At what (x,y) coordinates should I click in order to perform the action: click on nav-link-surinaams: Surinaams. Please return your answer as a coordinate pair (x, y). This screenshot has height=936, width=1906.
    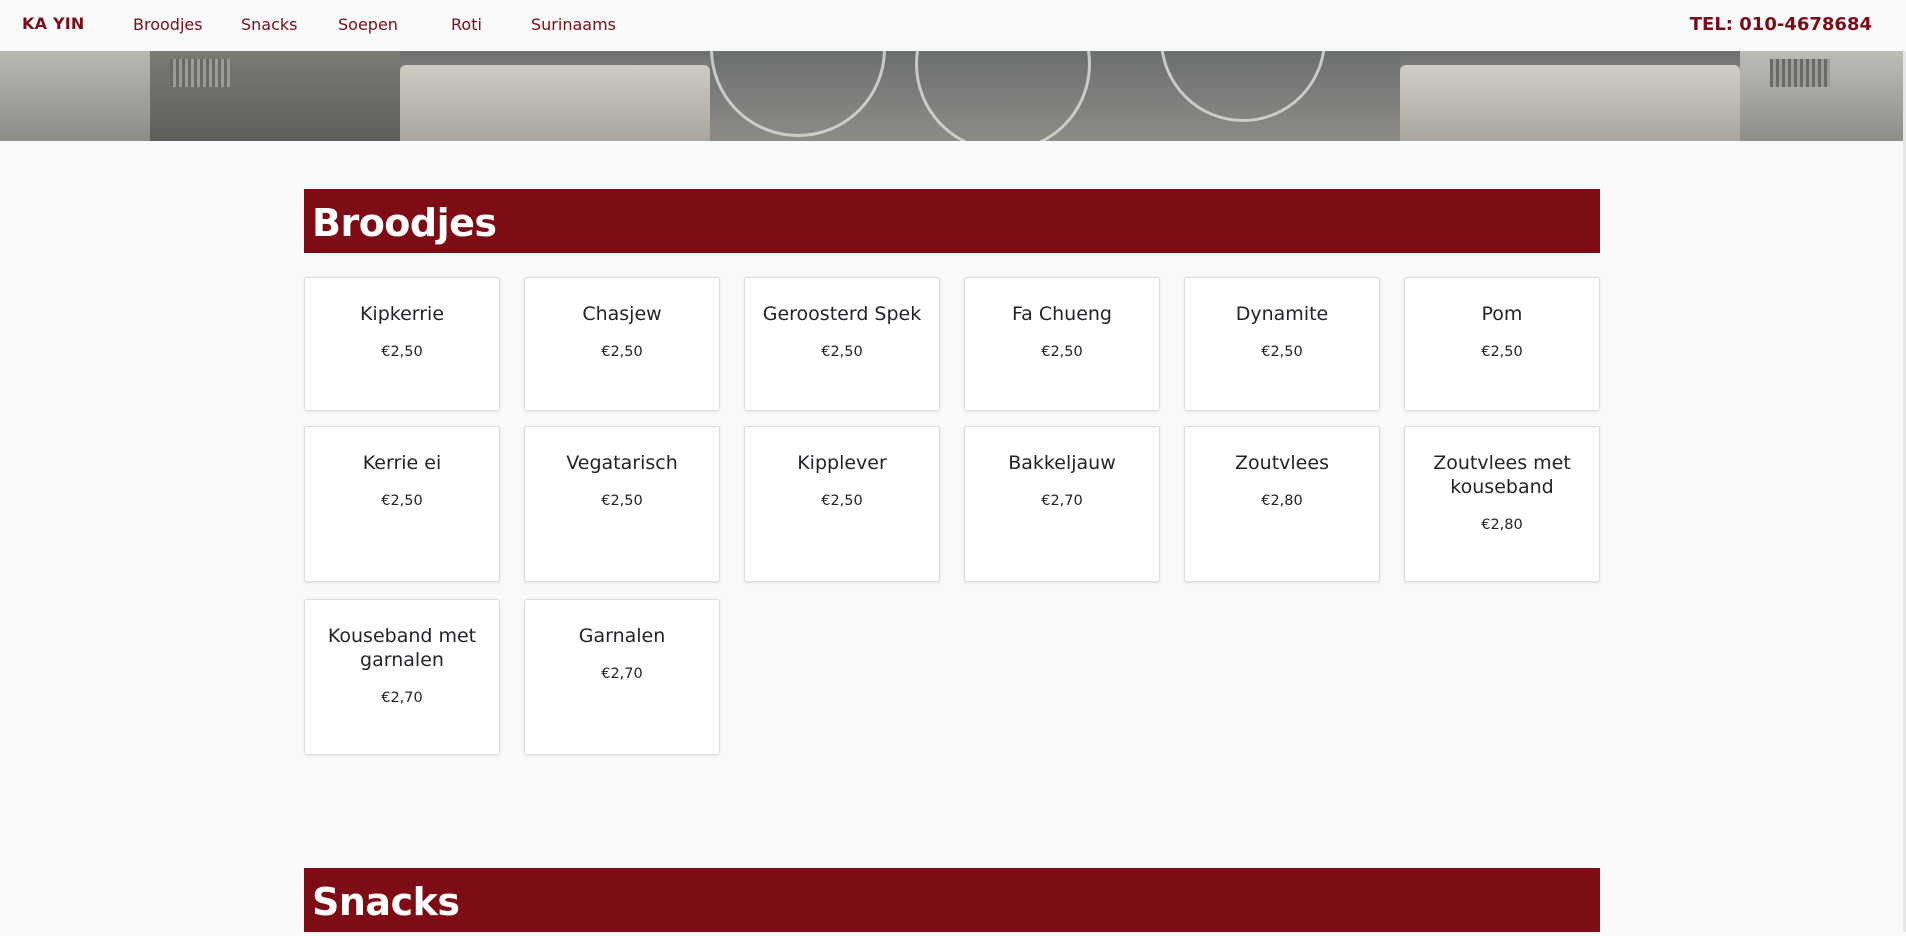
    Looking at the image, I should click on (573, 24).